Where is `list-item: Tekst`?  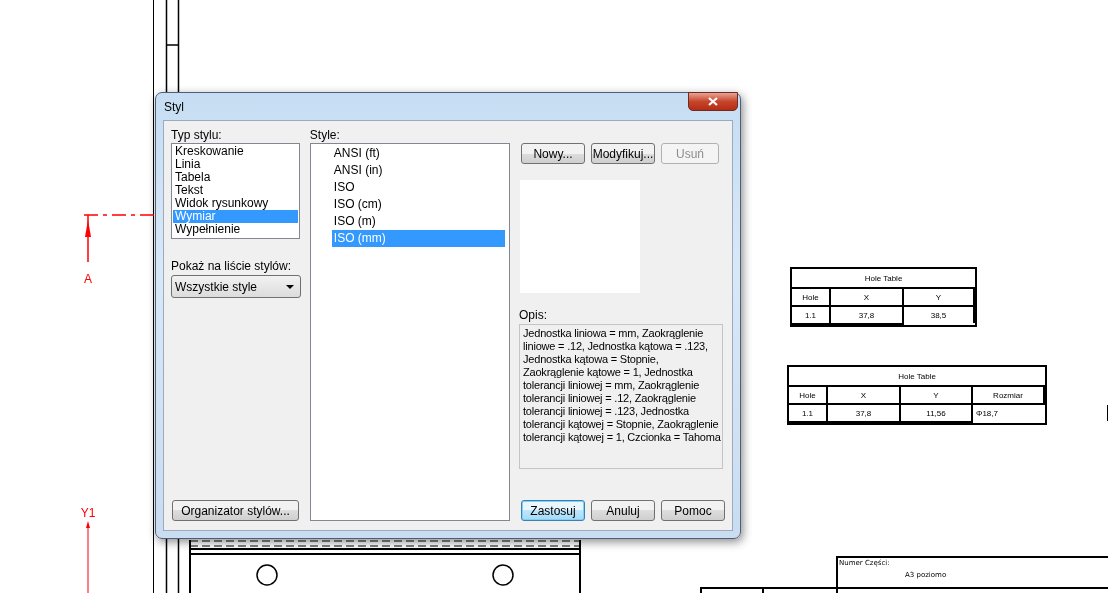
list-item: Tekst is located at coordinates (235, 190).